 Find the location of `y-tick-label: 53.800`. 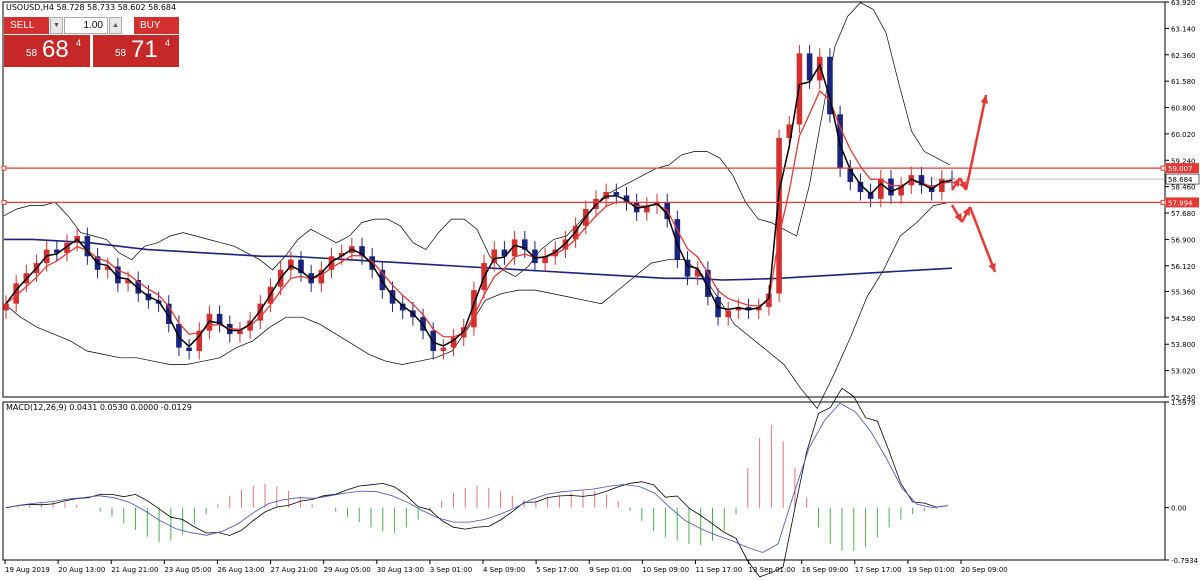

y-tick-label: 53.800 is located at coordinates (1183, 345).